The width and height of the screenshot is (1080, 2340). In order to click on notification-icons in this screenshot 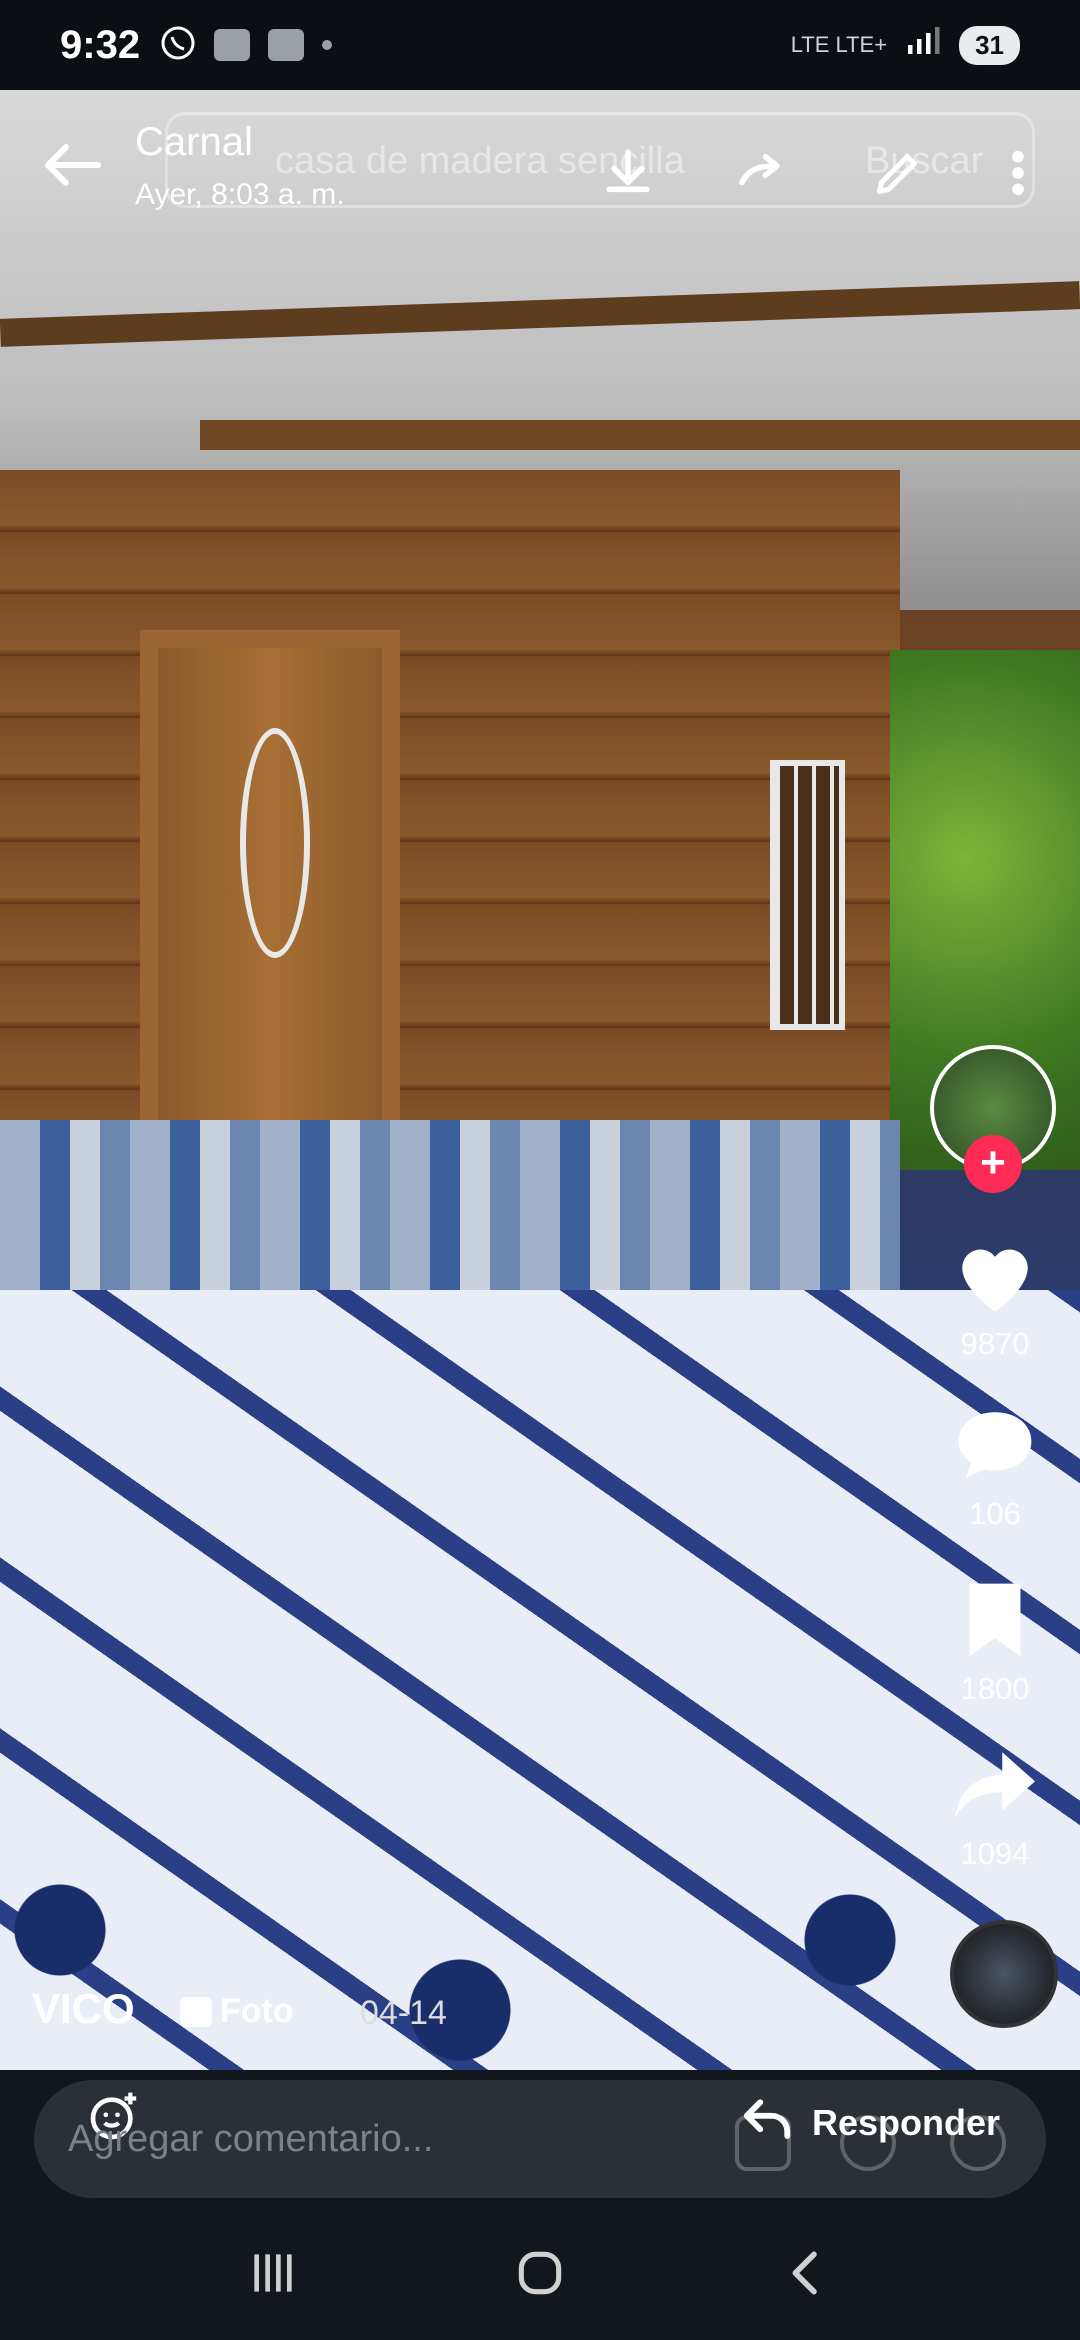, I will do `click(246, 45)`.